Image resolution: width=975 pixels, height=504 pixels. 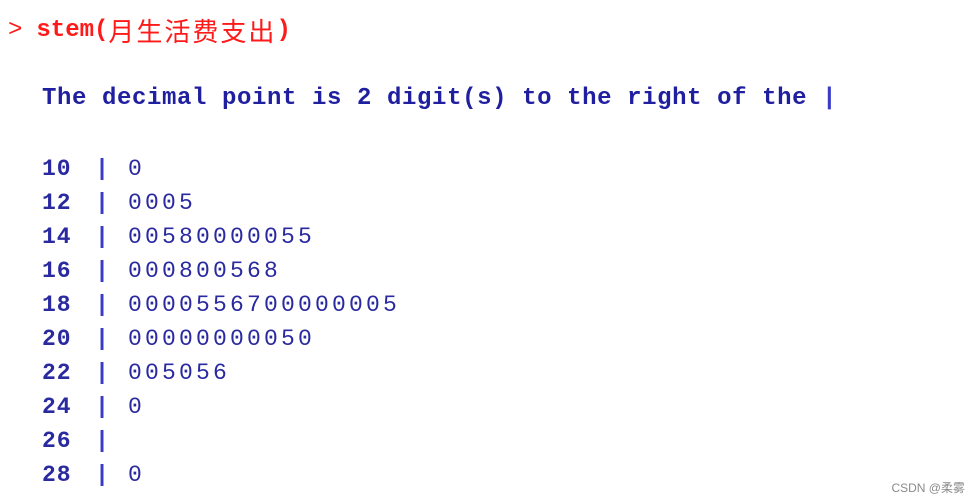 I want to click on stem-value: 22, so click(x=57, y=373).